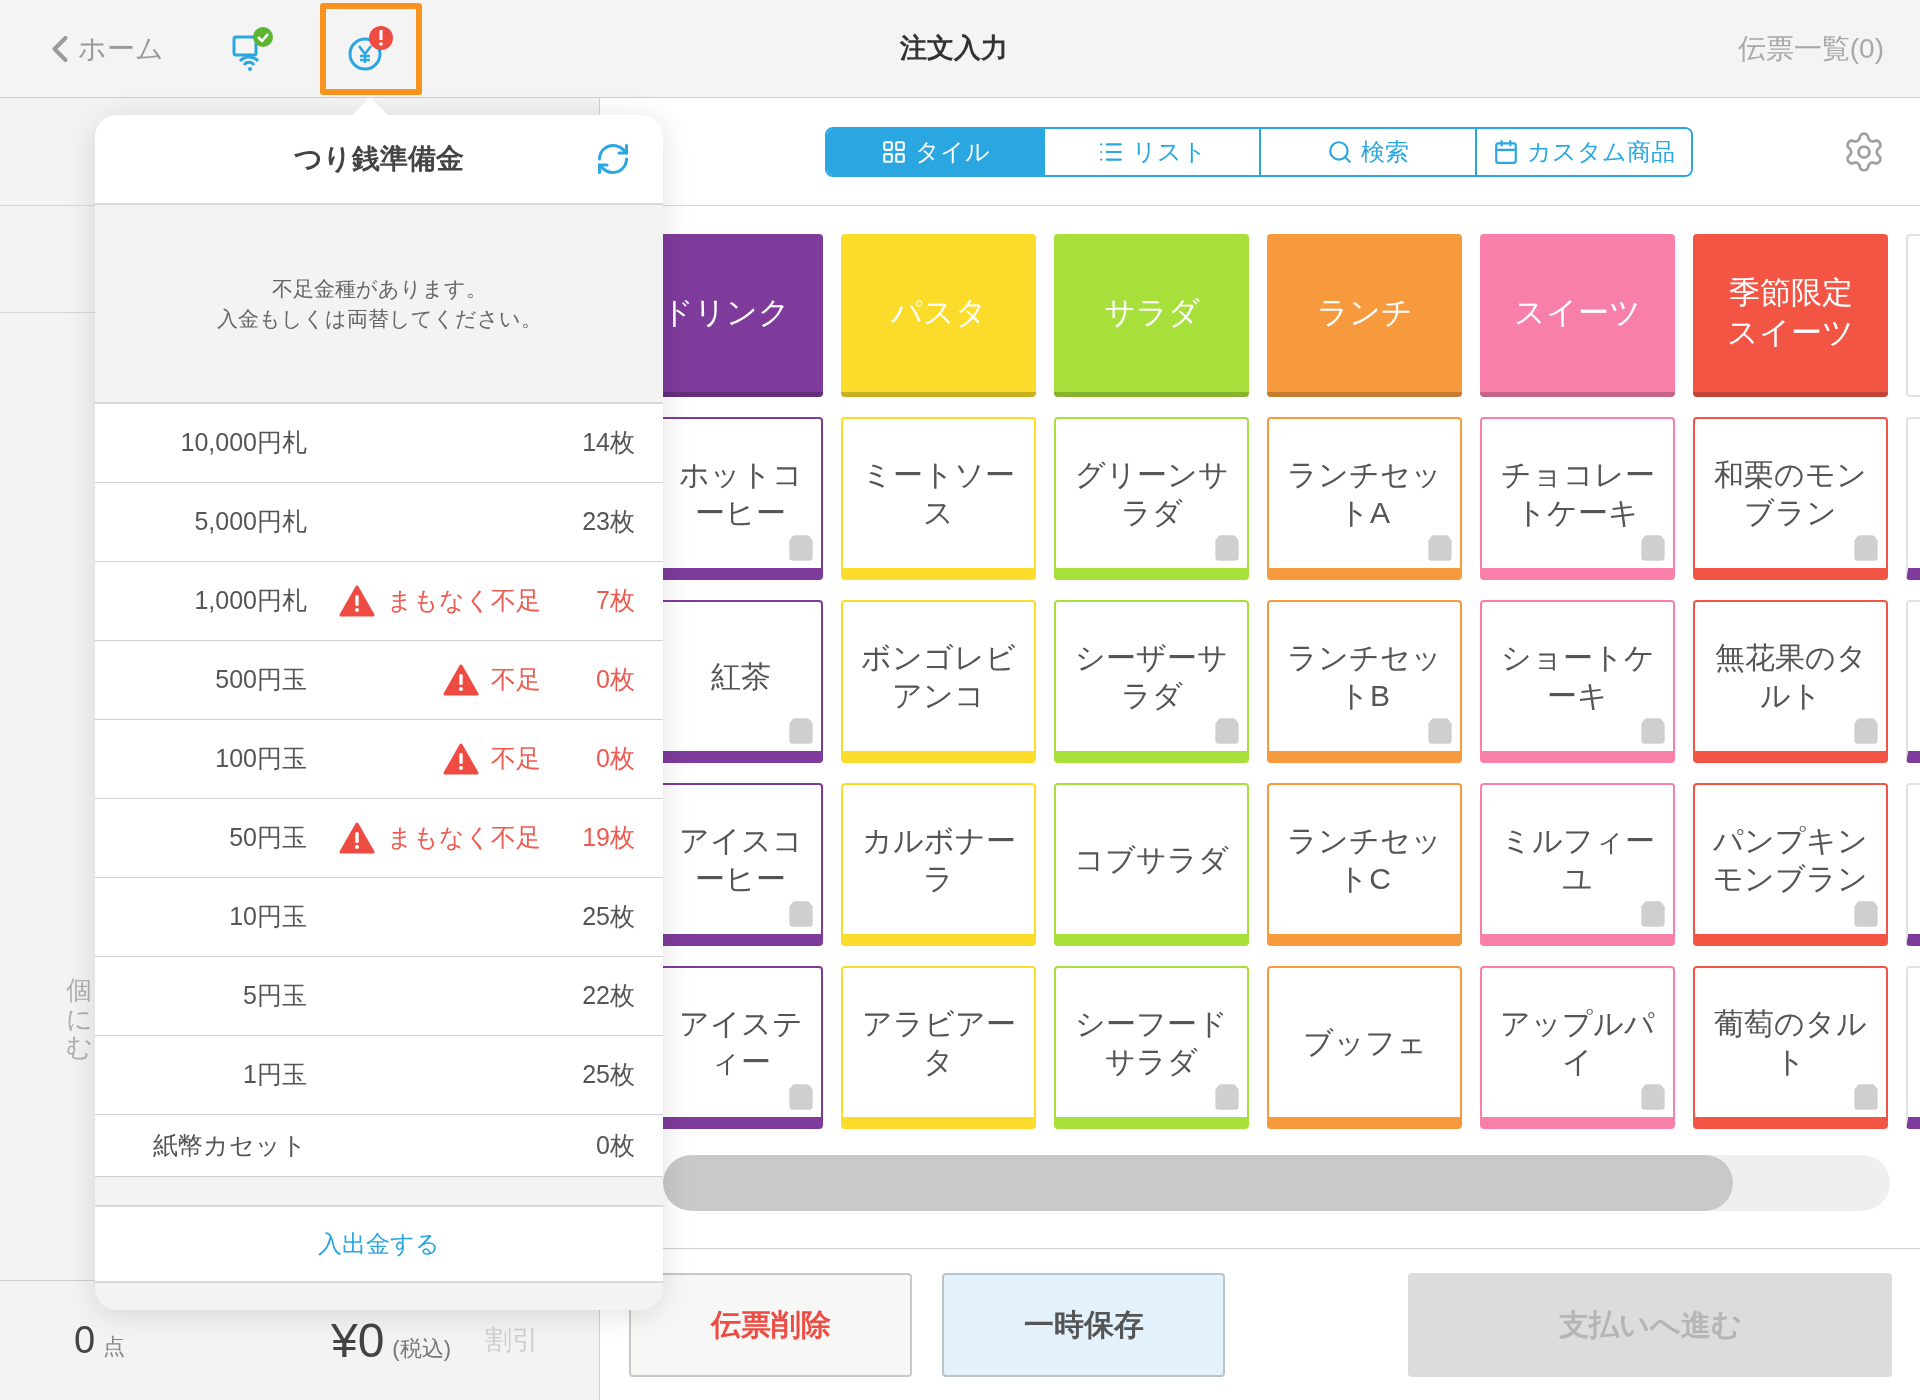 This screenshot has width=1920, height=1400. Describe the element at coordinates (379, 318) in the screenshot. I see `shortage-message: 入金もしくは両替してください。` at that location.